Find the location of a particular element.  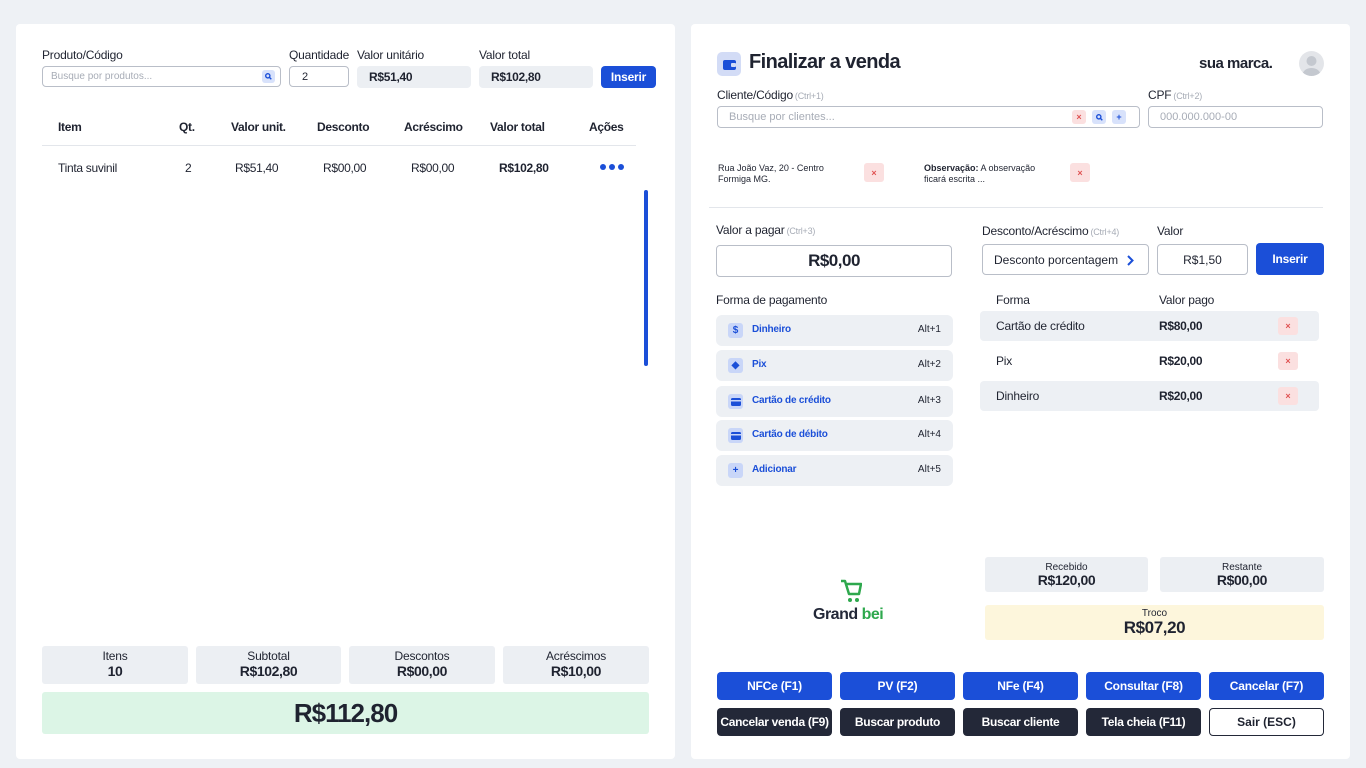

payment-method-name: Cartão de crédito is located at coordinates (791, 400).